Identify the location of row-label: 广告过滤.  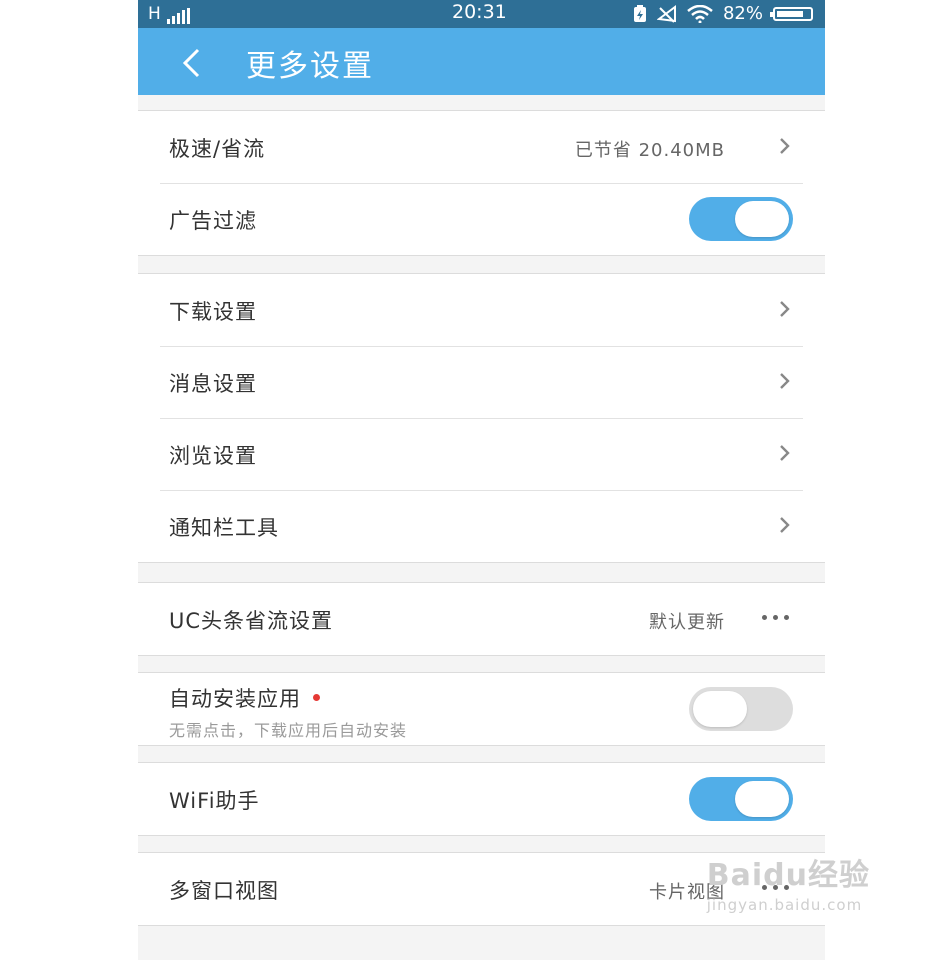
(213, 221).